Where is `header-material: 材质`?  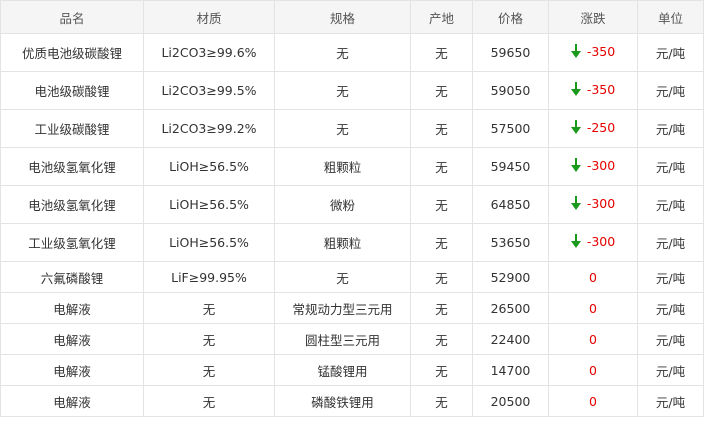 header-material: 材质 is located at coordinates (209, 17).